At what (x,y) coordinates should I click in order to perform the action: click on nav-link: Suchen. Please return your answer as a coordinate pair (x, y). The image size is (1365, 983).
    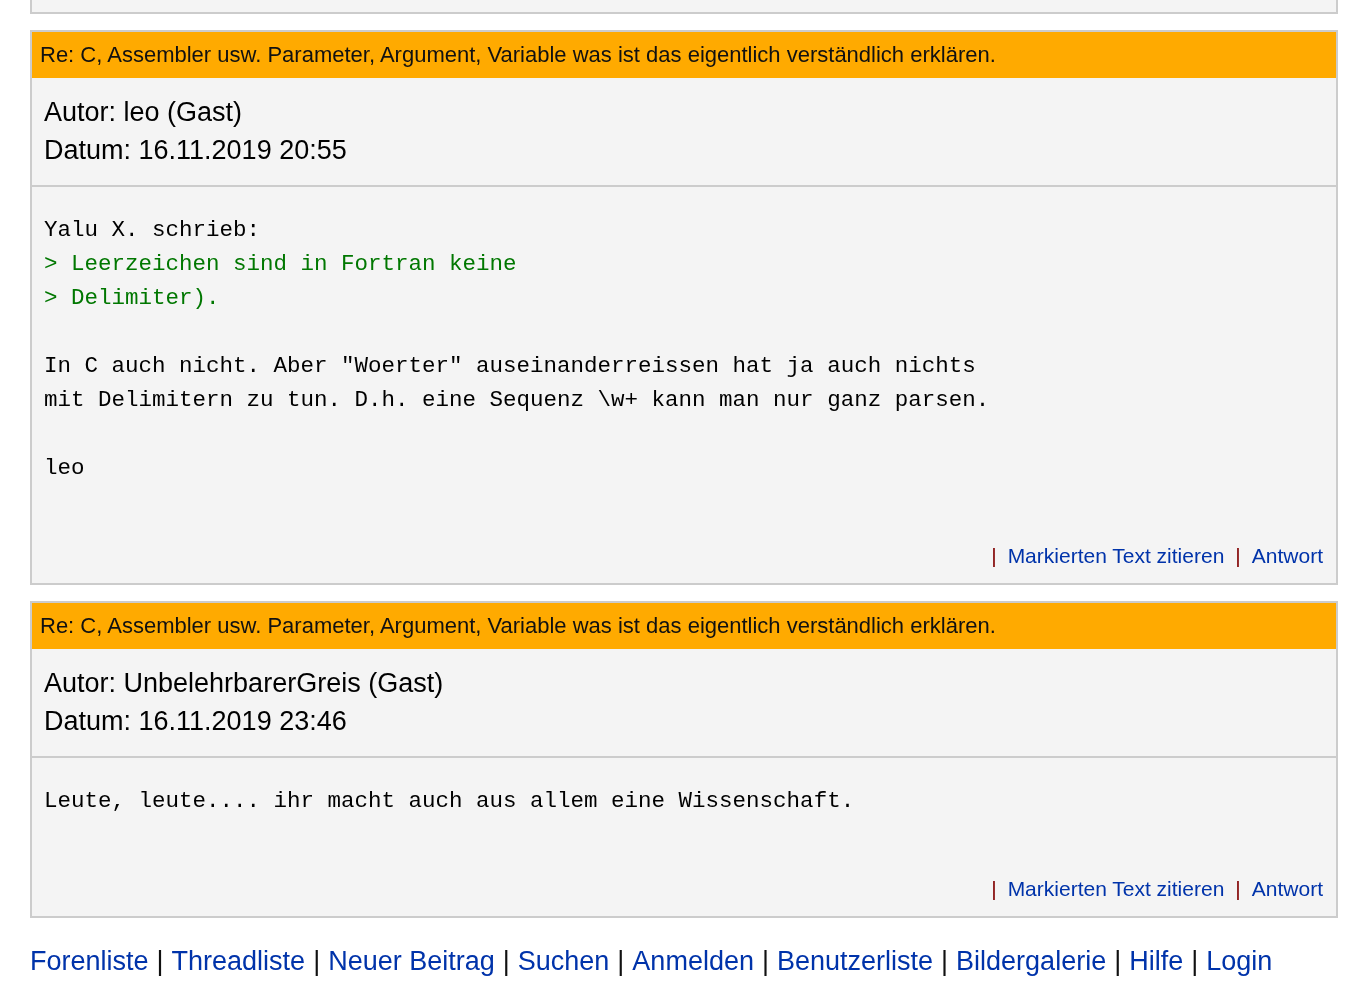
    Looking at the image, I should click on (563, 961).